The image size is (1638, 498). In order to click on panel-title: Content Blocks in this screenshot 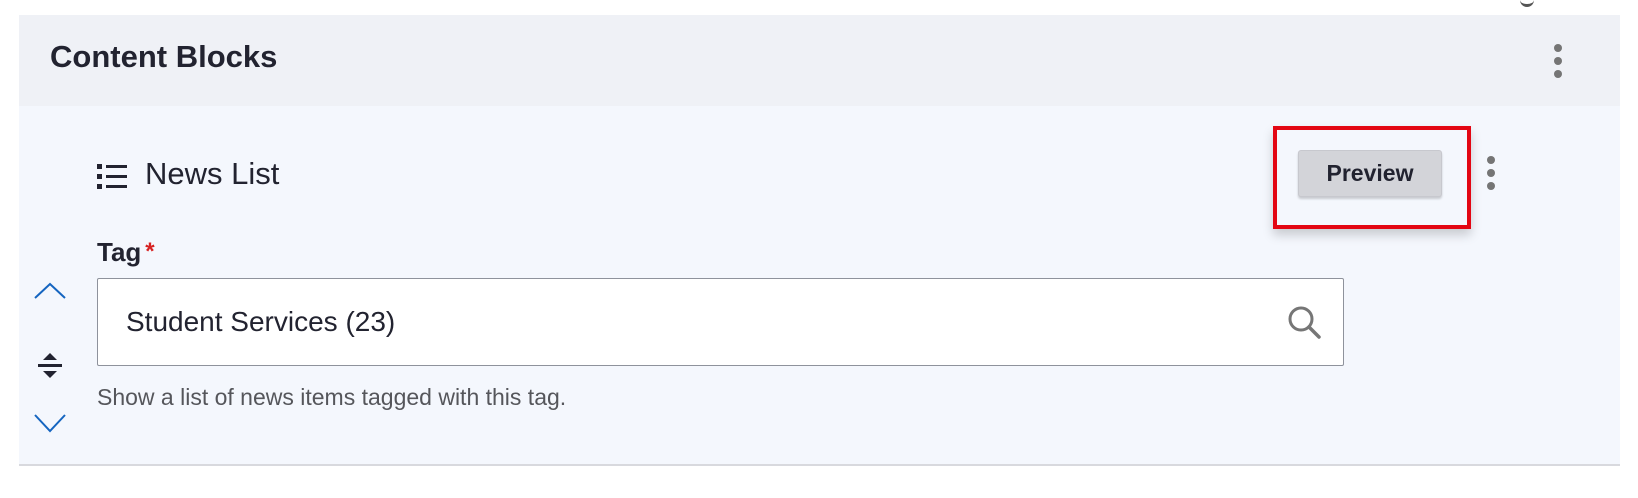, I will do `click(164, 56)`.